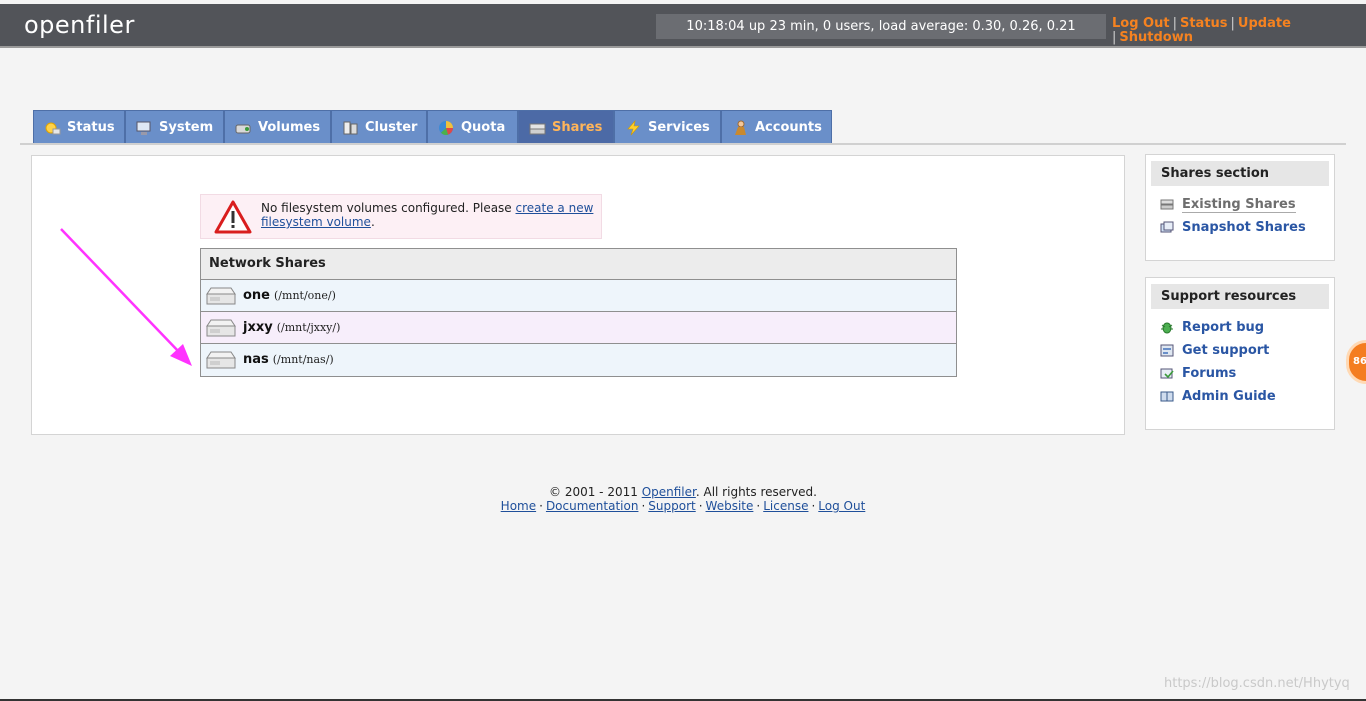 The height and width of the screenshot is (701, 1366). I want to click on logout-link: Log Out, so click(1141, 23).